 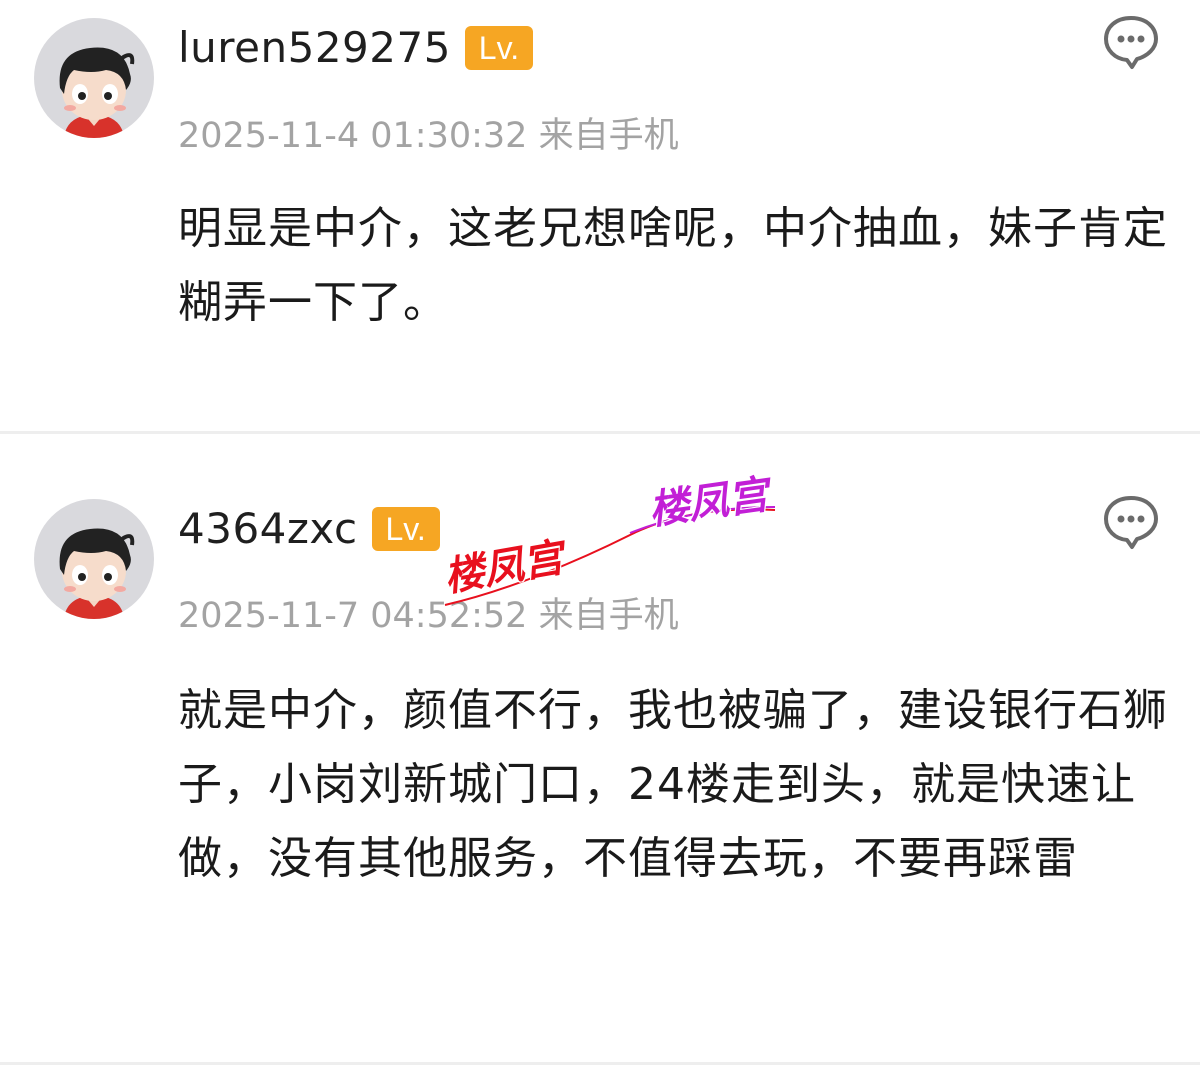 I want to click on divider, so click(x=600, y=1063).